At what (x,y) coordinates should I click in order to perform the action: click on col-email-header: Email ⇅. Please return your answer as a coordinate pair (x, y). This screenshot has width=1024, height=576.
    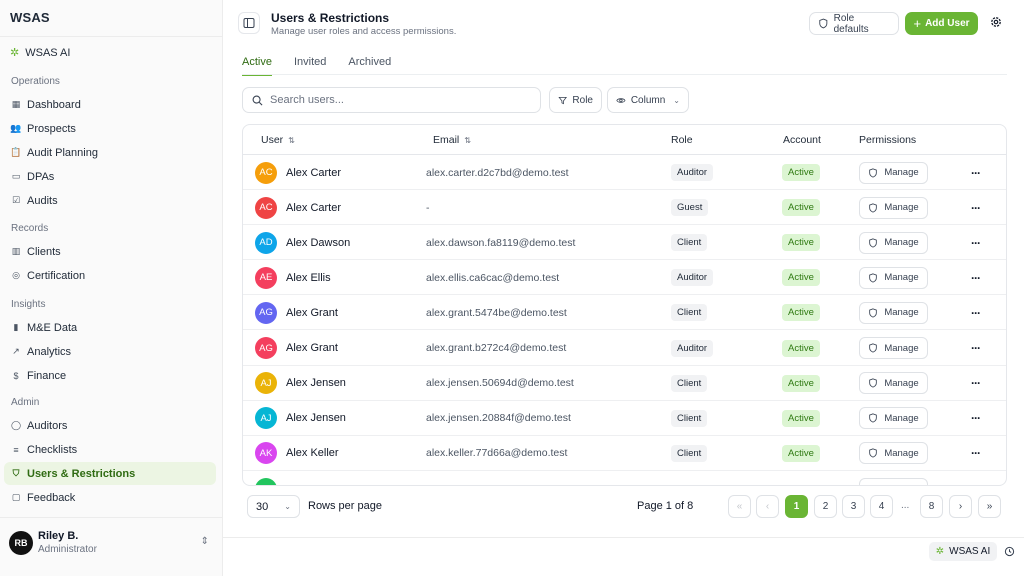
    Looking at the image, I should click on (452, 140).